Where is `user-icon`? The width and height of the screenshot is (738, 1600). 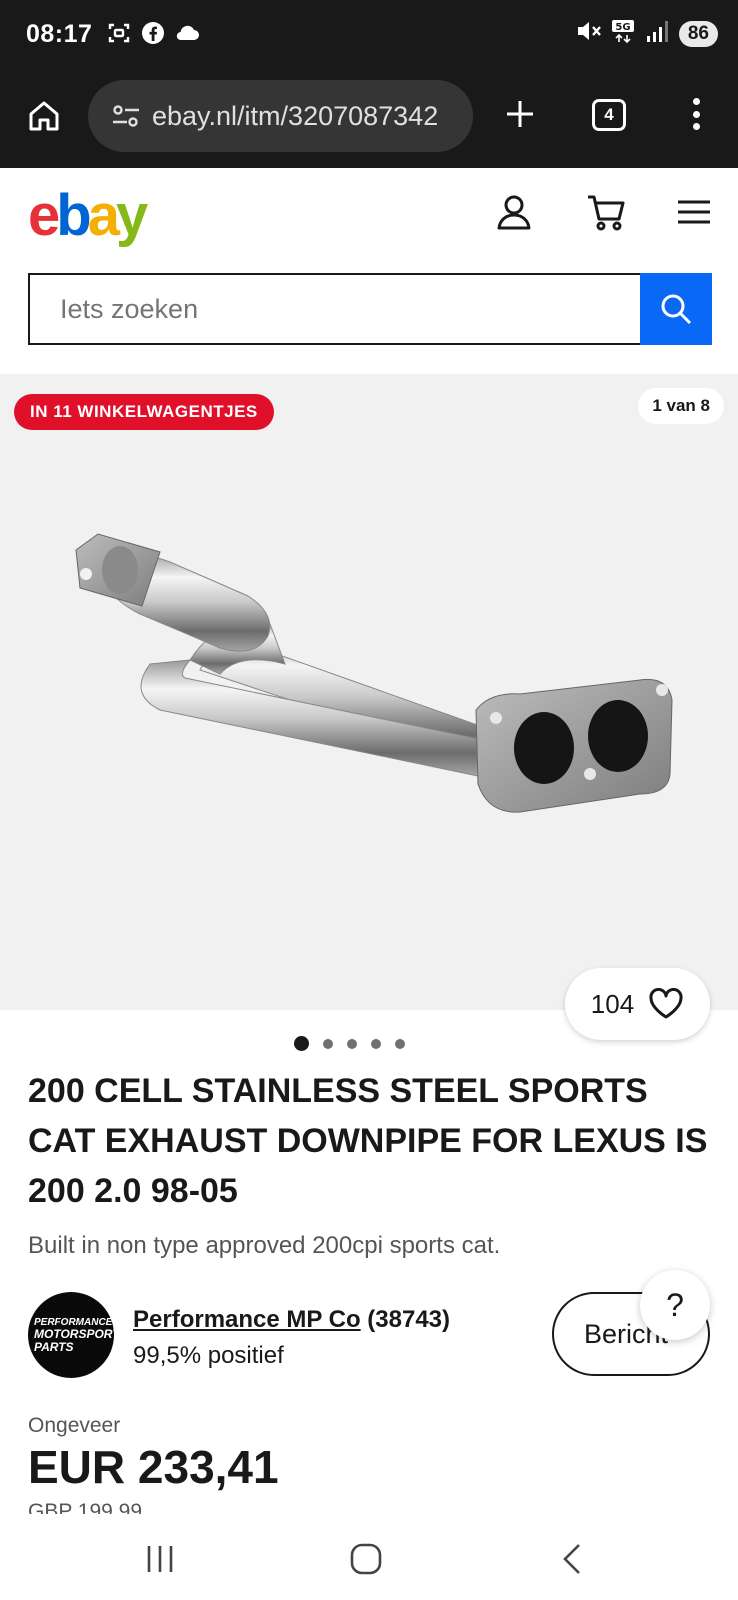 user-icon is located at coordinates (514, 212).